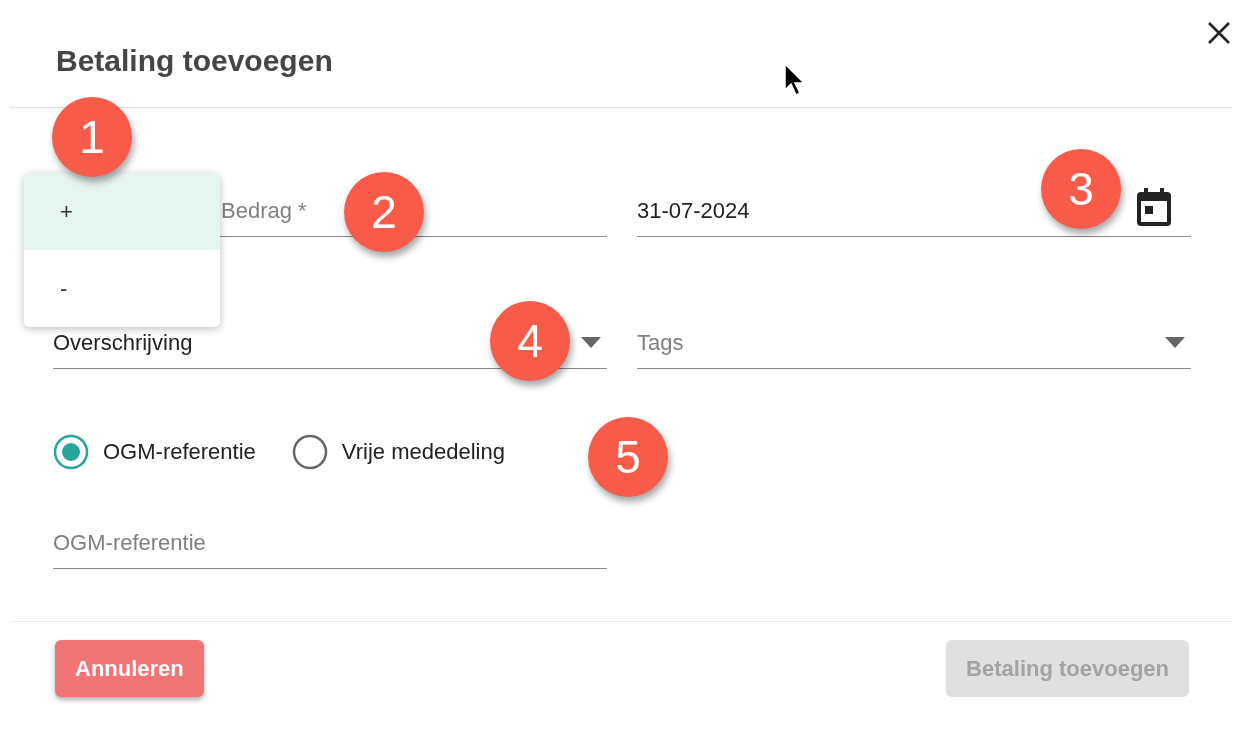 The width and height of the screenshot is (1252, 730). I want to click on select-field: Tags, so click(914, 343).